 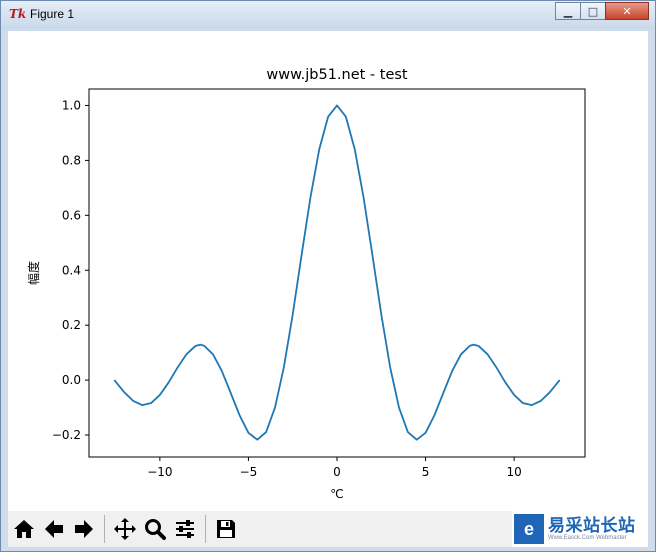 I want to click on site-logo-icon: e, so click(x=529, y=529).